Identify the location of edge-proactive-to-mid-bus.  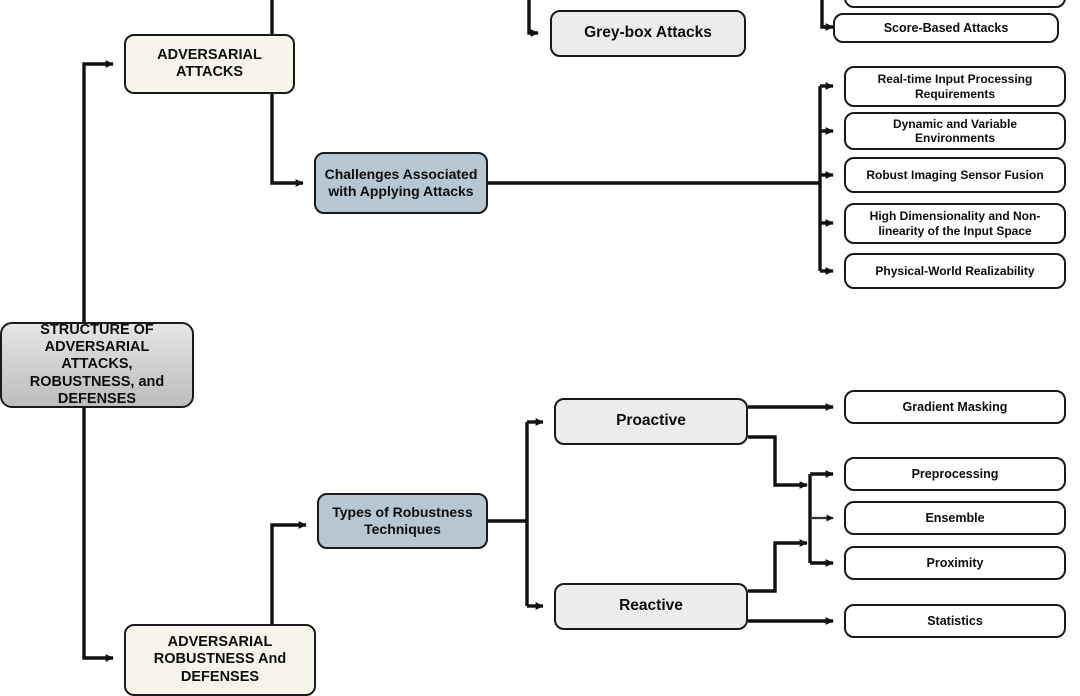
(778, 462).